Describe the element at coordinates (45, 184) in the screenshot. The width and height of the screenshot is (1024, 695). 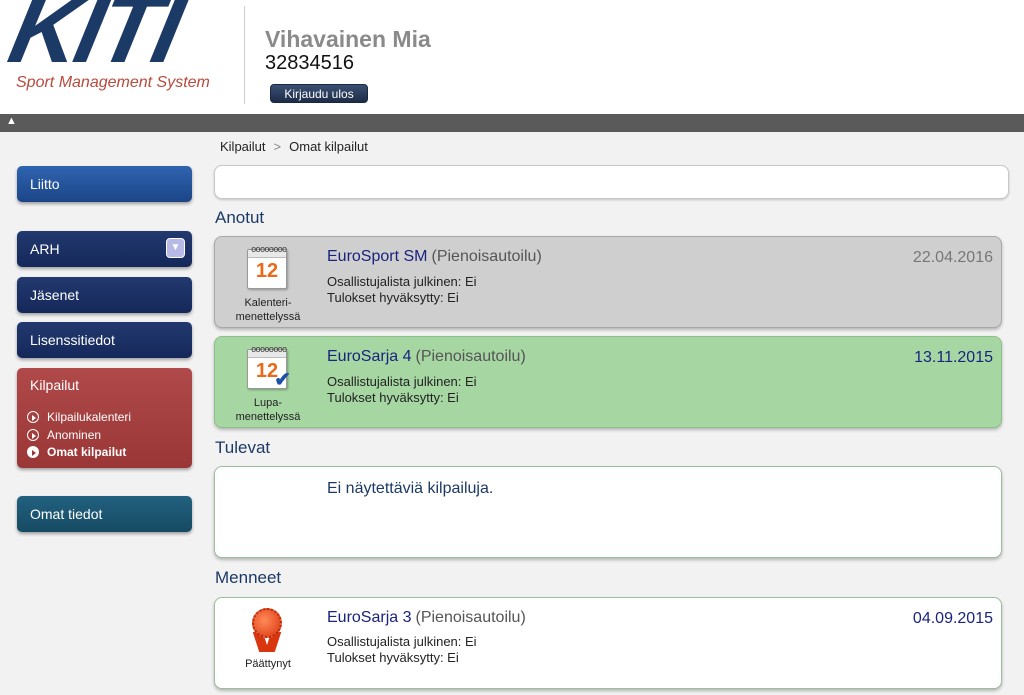
I see `sidebar-item-label: Liitto` at that location.